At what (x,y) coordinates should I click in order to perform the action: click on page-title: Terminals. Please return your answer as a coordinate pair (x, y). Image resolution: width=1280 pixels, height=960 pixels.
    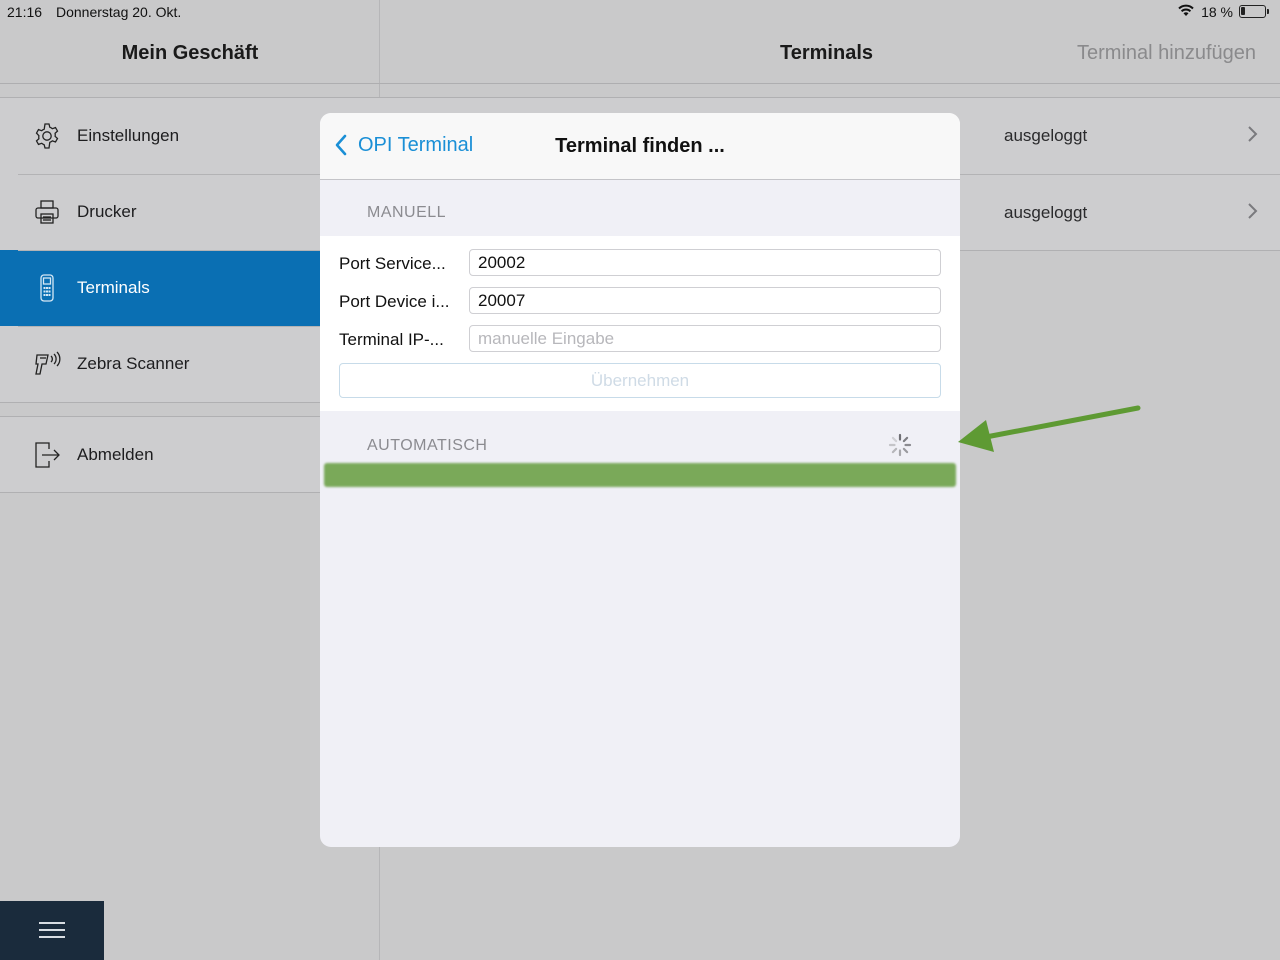
    Looking at the image, I should click on (826, 53).